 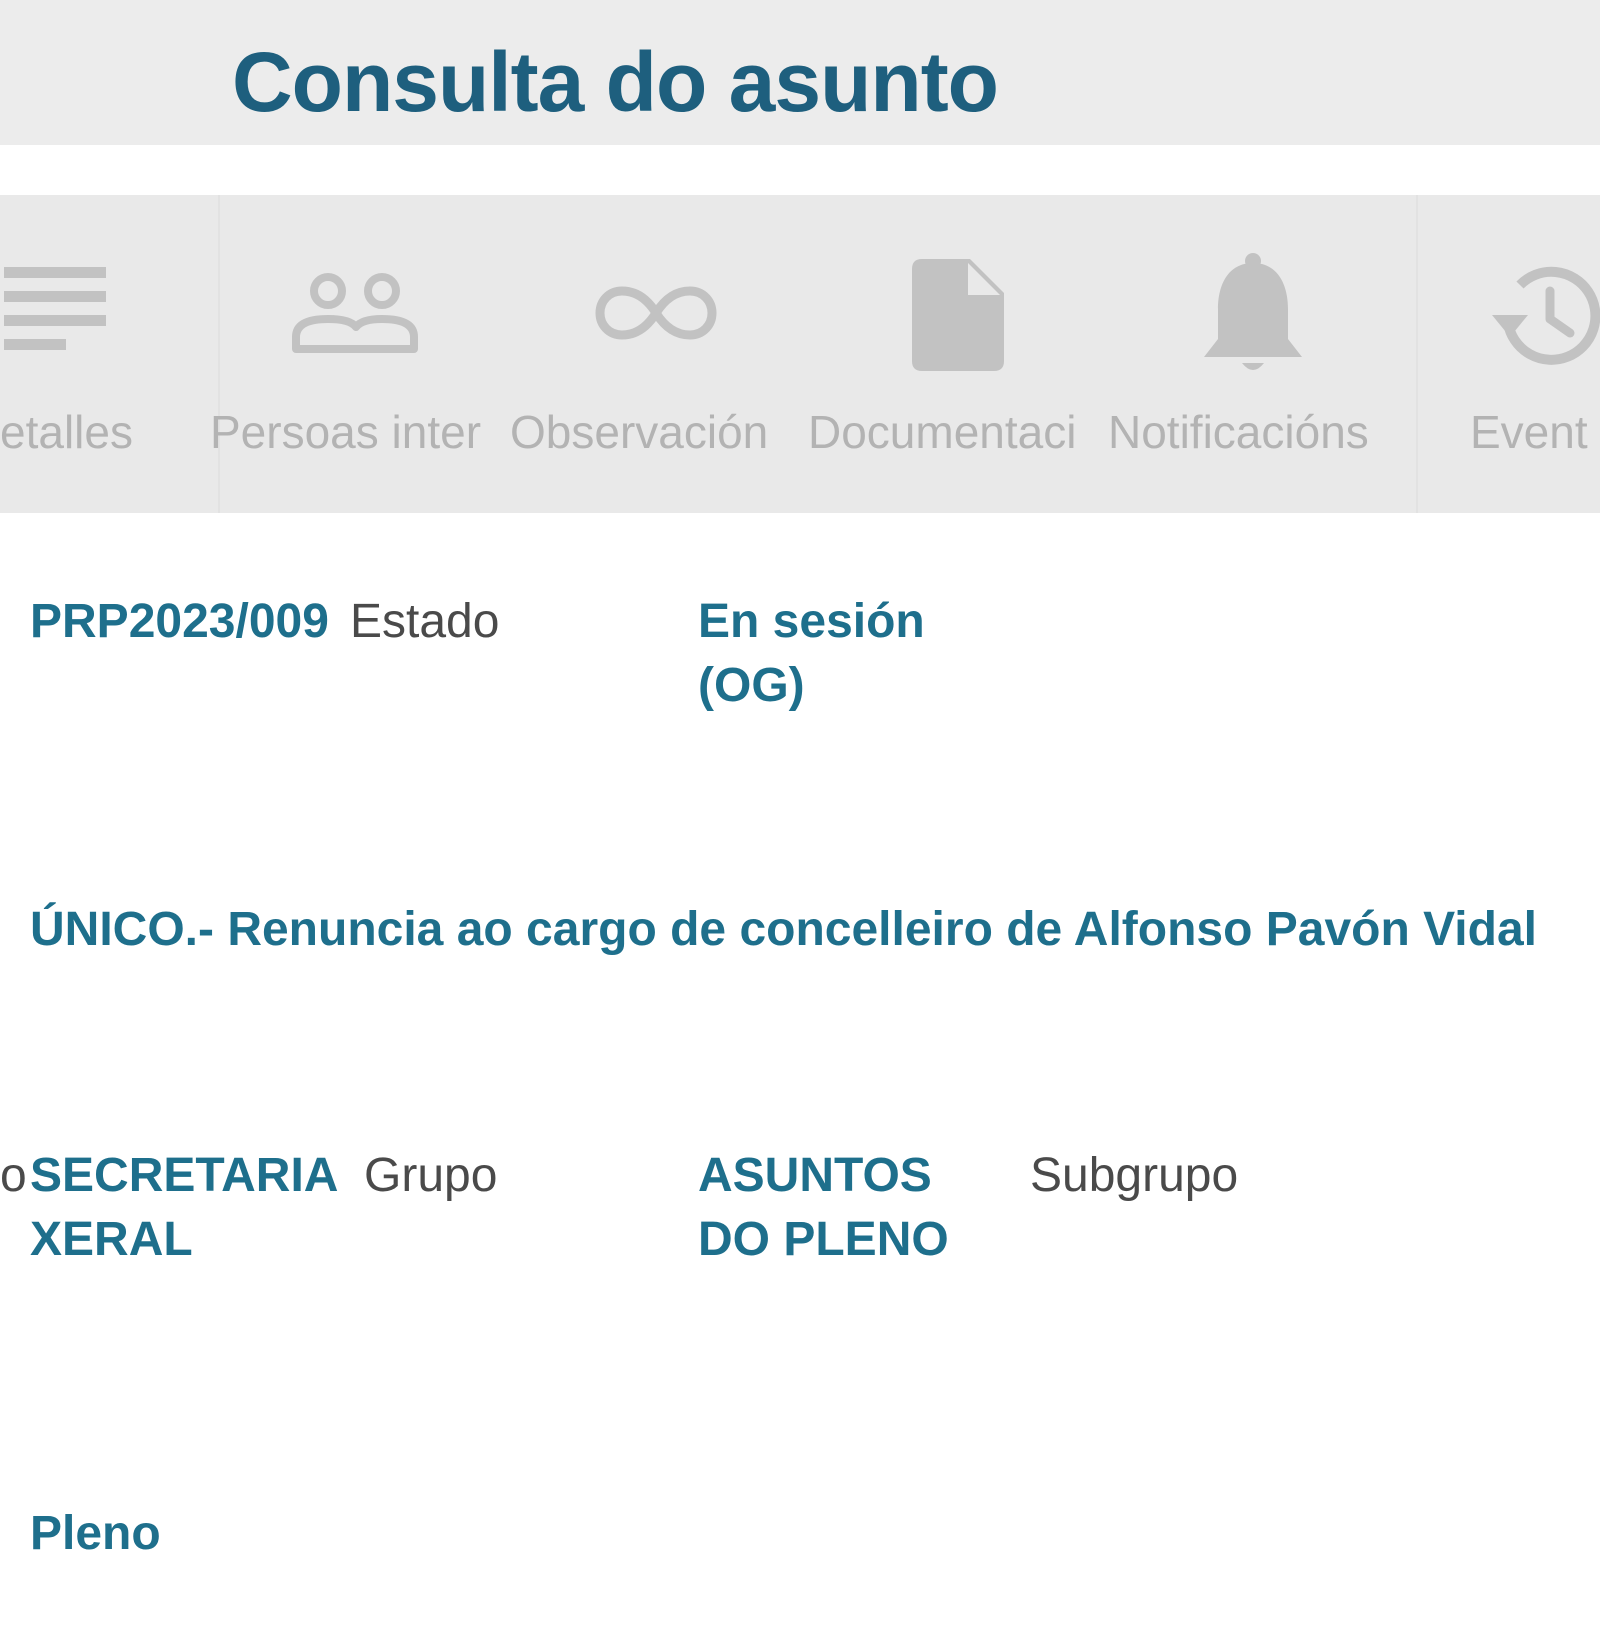 I want to click on tab-documentation-label: Documentaci, so click(x=942, y=432).